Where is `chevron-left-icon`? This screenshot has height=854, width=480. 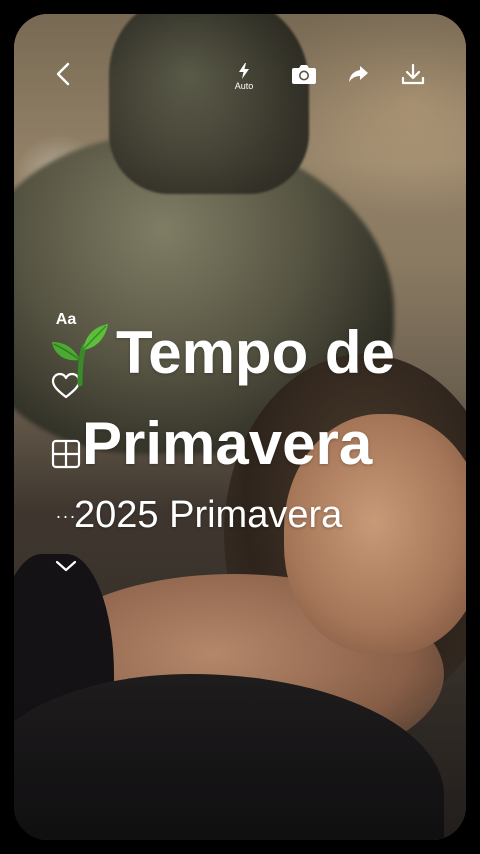 chevron-left-icon is located at coordinates (63, 74).